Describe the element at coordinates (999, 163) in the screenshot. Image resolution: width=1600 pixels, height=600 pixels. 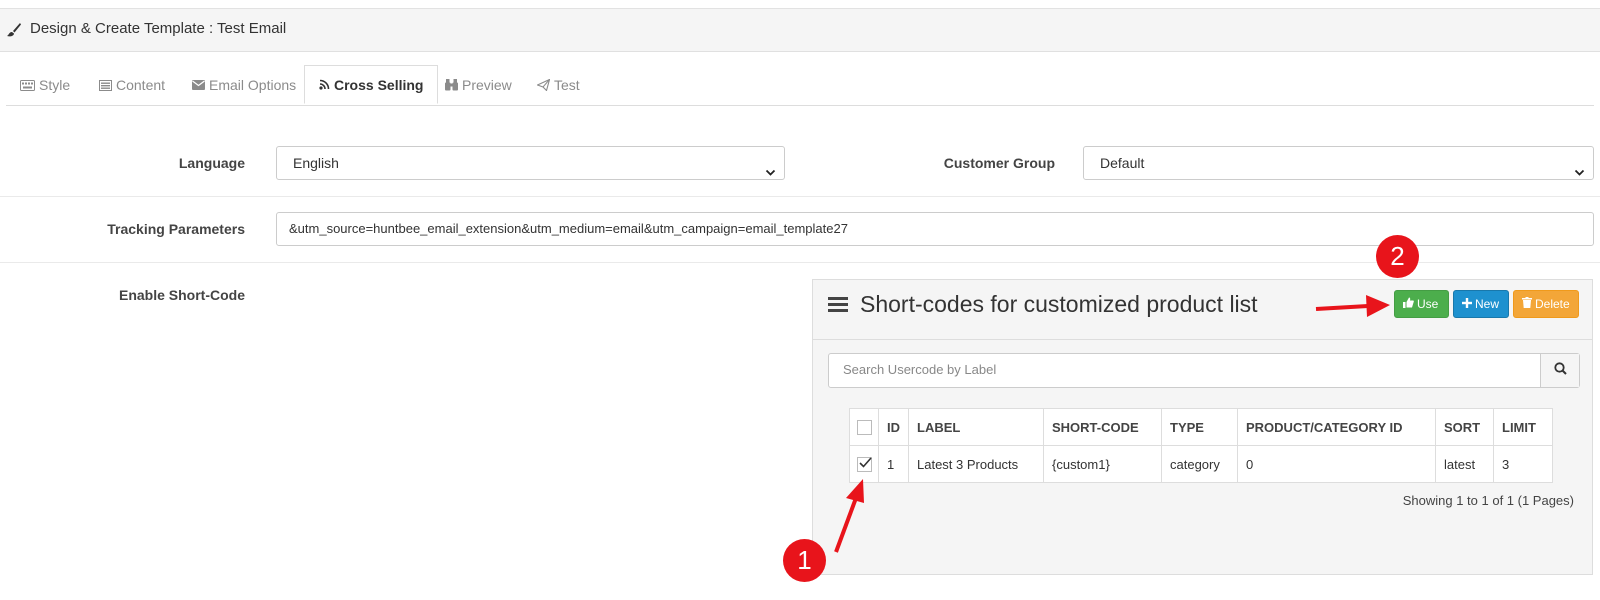
I see `customer-group-label: Customer Group` at that location.